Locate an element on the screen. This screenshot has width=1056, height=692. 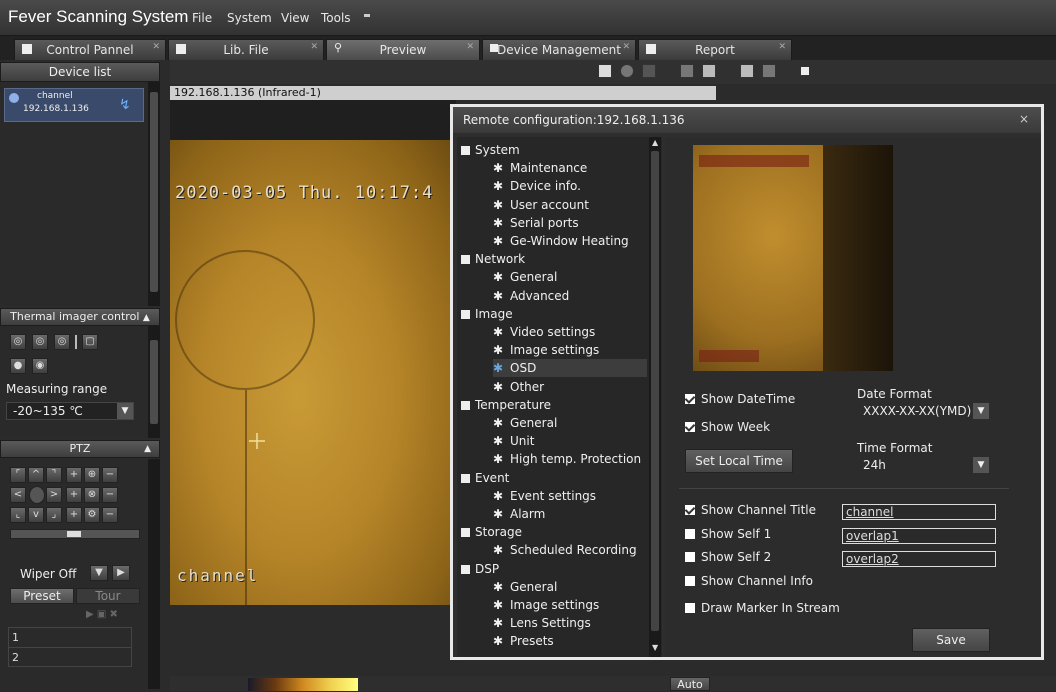
thermal-control-header: Thermal imager control ▲ is located at coordinates (80, 317).